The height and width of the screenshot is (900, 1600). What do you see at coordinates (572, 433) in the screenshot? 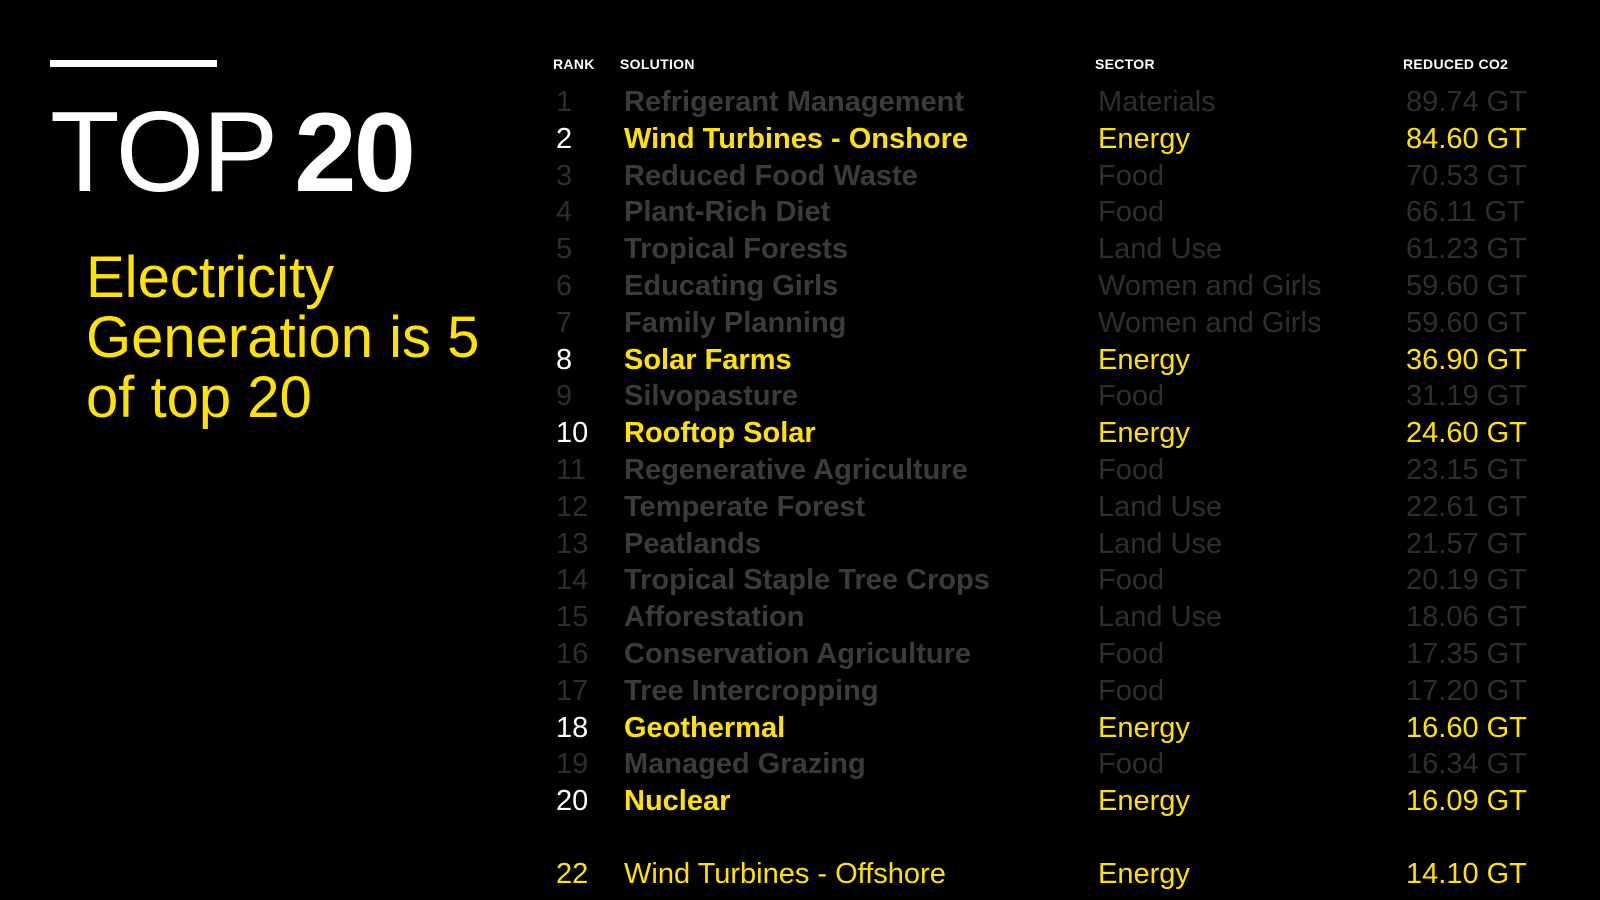
I see `cell-rank: 10` at bounding box center [572, 433].